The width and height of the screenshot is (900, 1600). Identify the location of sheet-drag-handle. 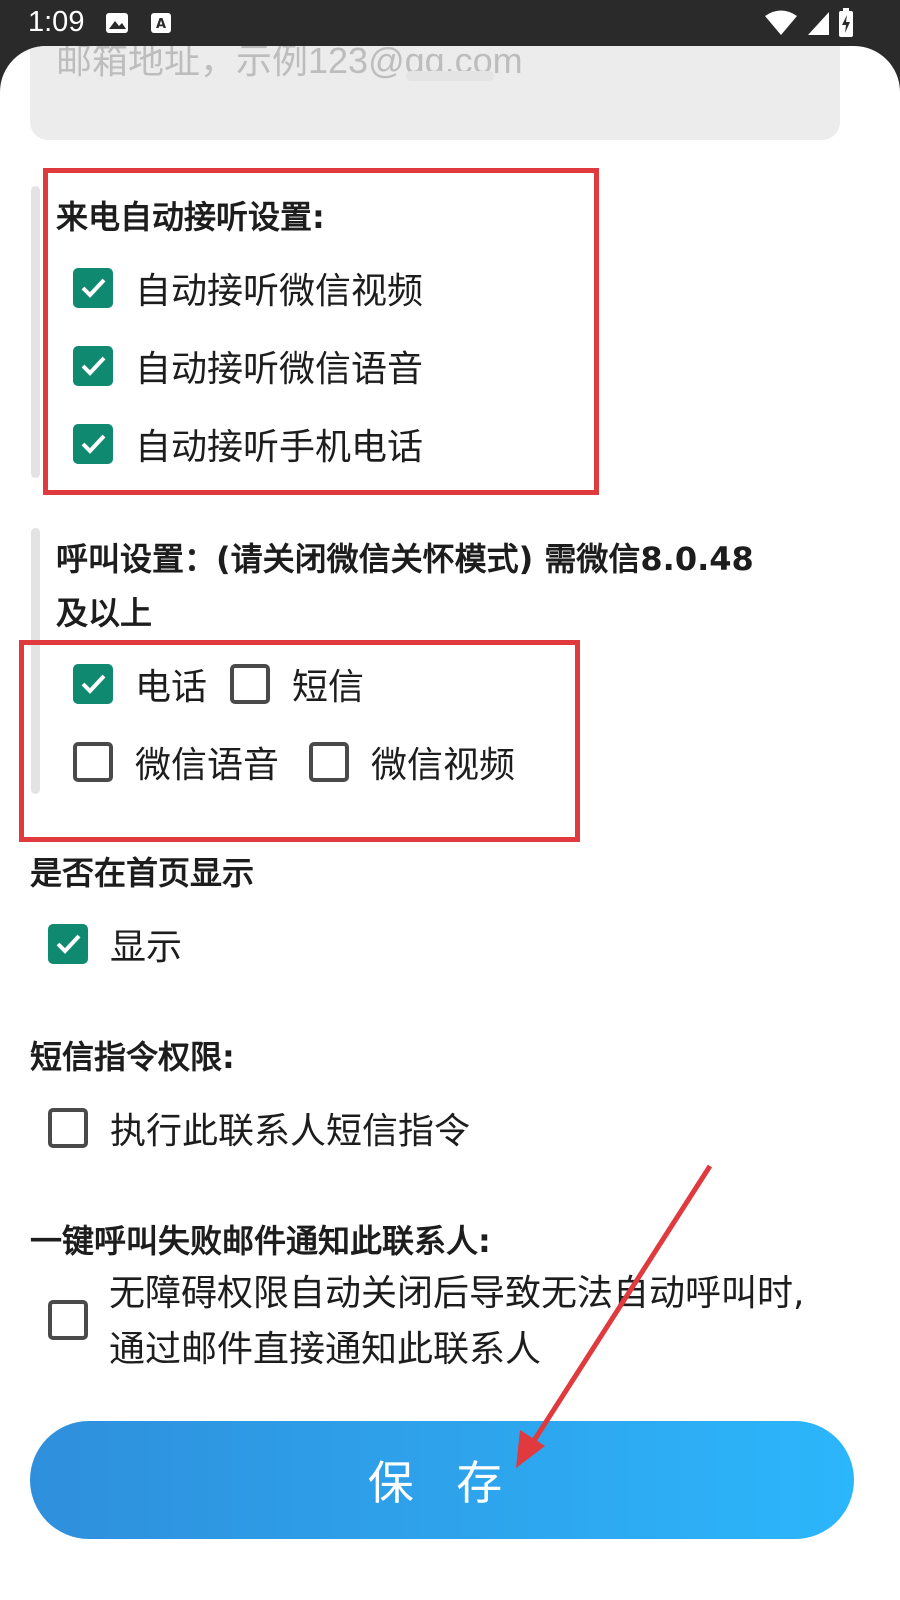
(450, 76).